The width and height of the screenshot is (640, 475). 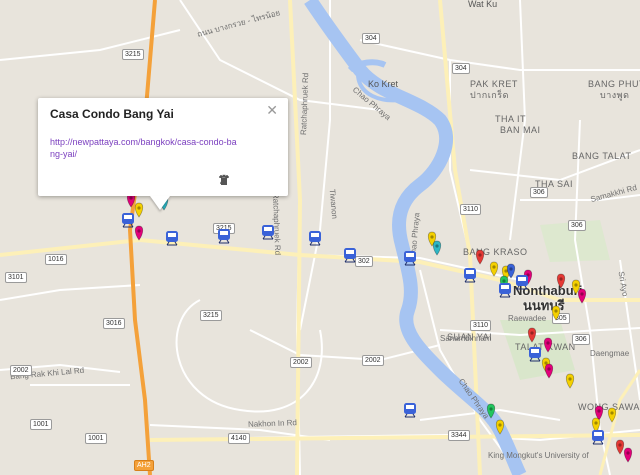 What do you see at coordinates (112, 114) in the screenshot?
I see `info-window-title: Casa Condo Bang Yai` at bounding box center [112, 114].